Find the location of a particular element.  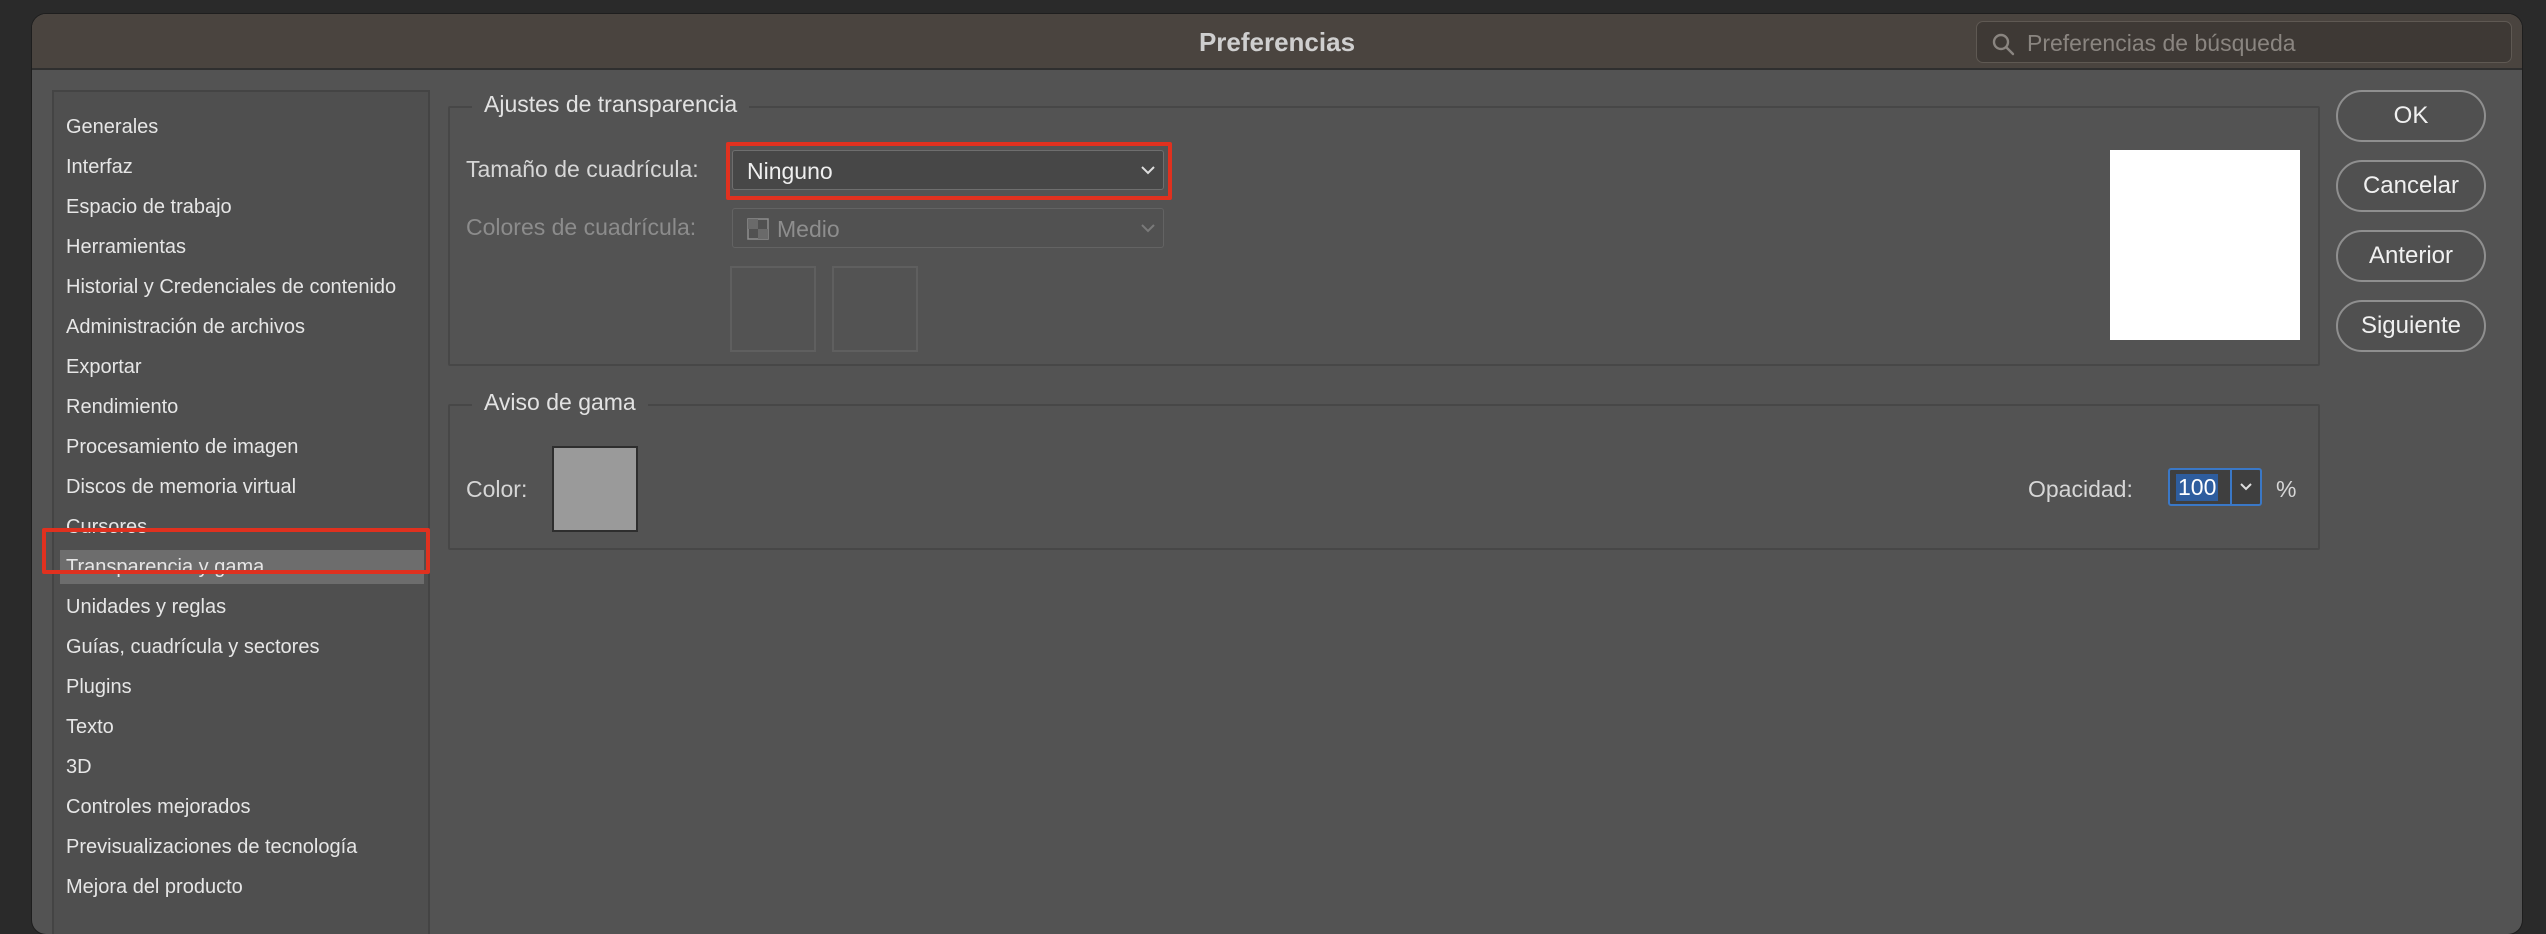

sidebar-item-exportar: Exportar is located at coordinates (242, 367).